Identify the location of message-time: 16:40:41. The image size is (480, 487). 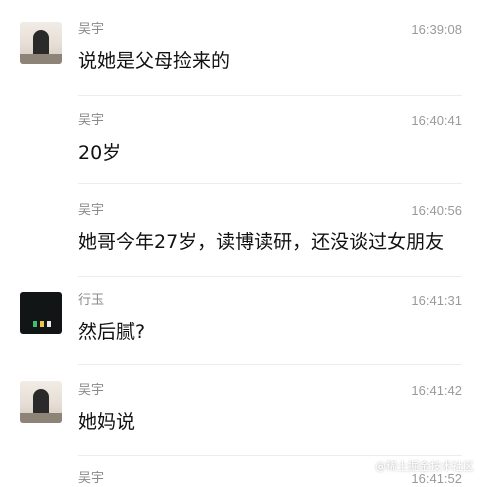
(436, 120).